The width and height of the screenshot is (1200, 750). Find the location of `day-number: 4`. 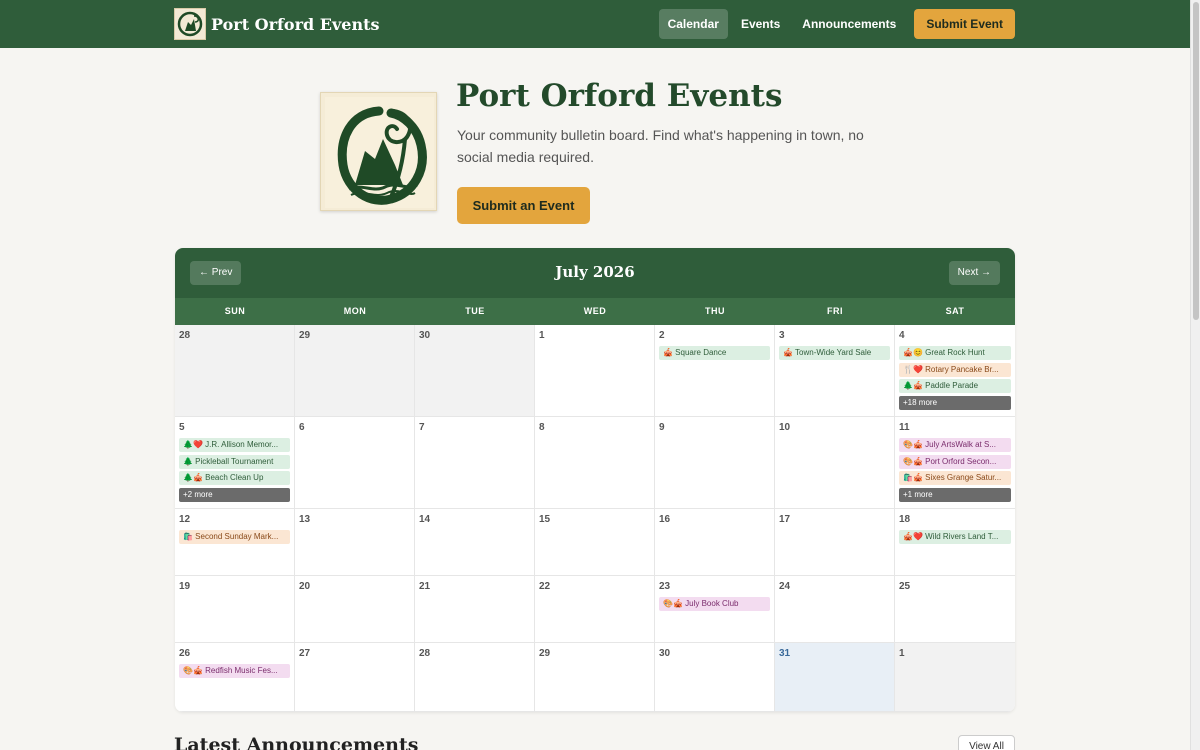

day-number: 4 is located at coordinates (902, 335).